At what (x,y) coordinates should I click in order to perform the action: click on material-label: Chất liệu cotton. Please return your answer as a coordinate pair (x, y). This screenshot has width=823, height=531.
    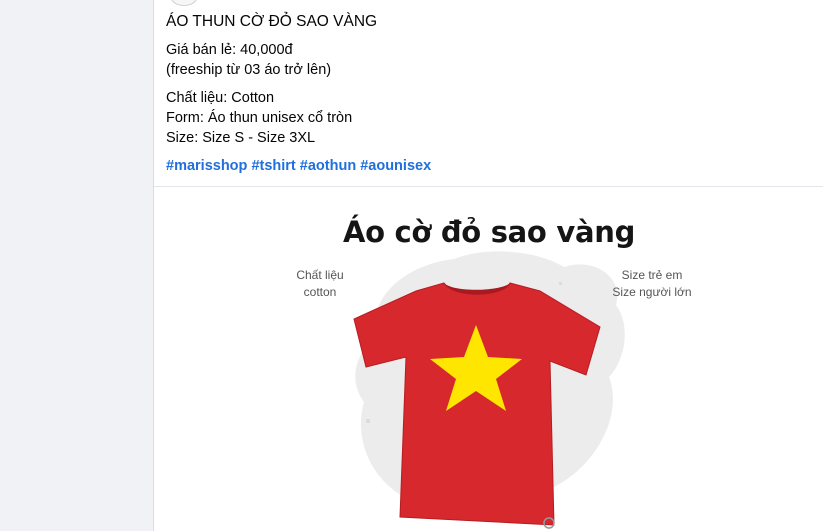
    Looking at the image, I should click on (320, 284).